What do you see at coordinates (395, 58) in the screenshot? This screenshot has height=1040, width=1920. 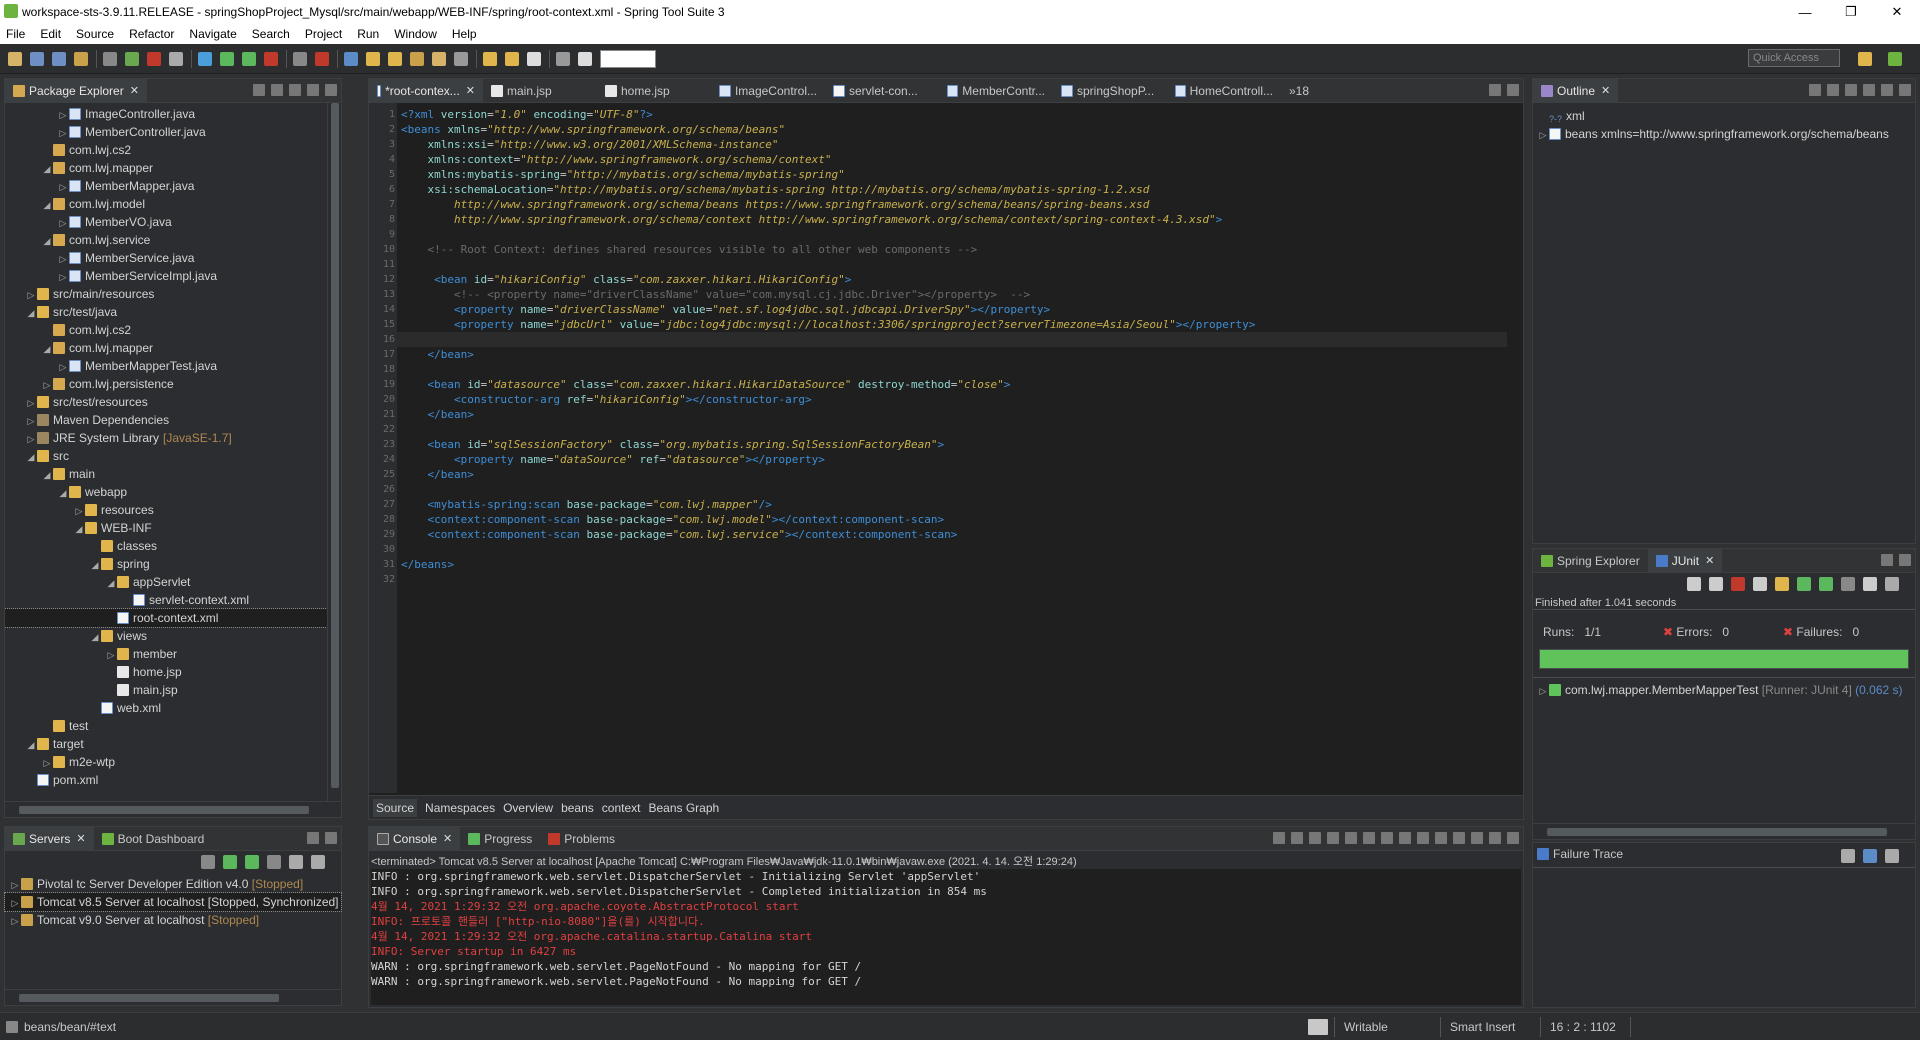 I see `open-type-icon` at bounding box center [395, 58].